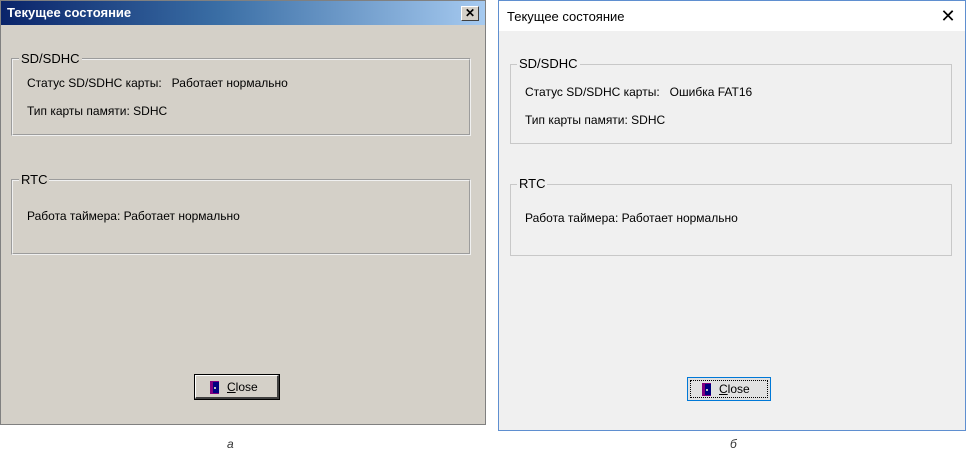 The width and height of the screenshot is (966, 455). Describe the element at coordinates (230, 444) in the screenshot. I see `figure-caption-a: а` at that location.